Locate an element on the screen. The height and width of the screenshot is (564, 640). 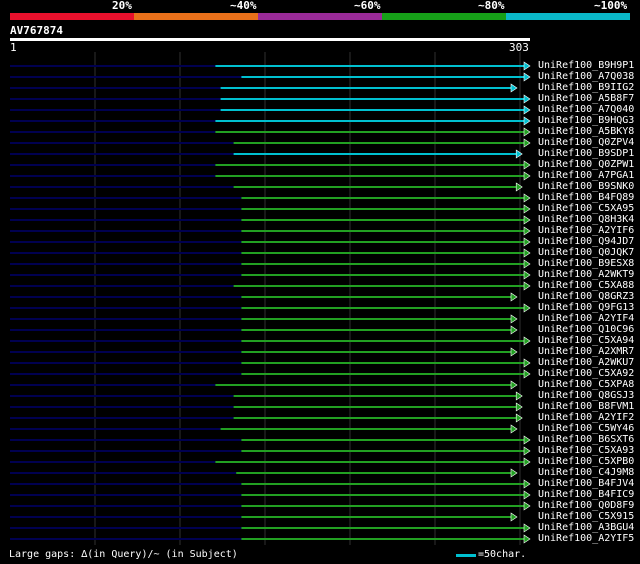
hit-label: UniRef100_A2WKT9 is located at coordinates (586, 274).